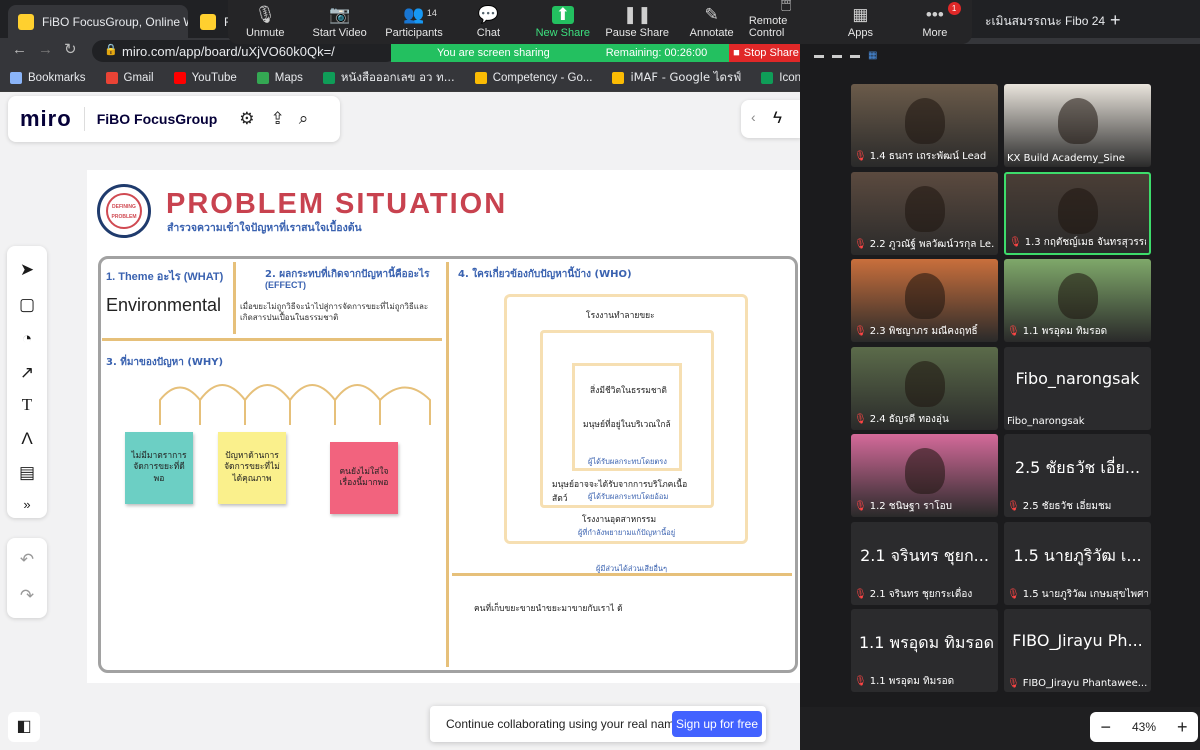 This screenshot has width=1200, height=750. I want to click on participant-tile: 1.1 พรอุดม ทิมรอด 🎙 1.1 พรอุดม ทิมรอด, so click(924, 650).